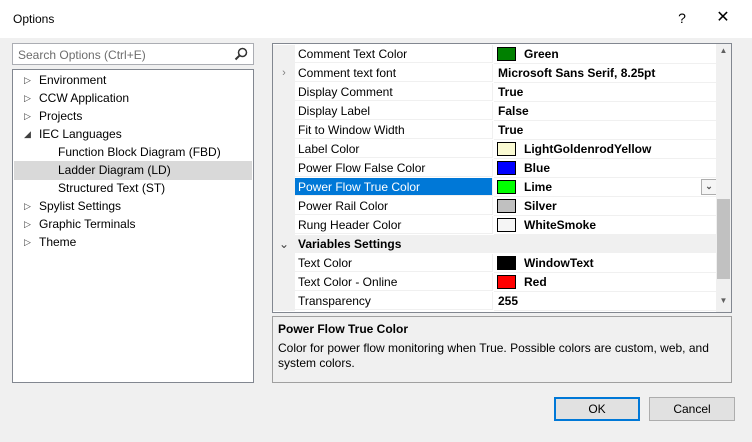 This screenshot has width=752, height=442. I want to click on property-row: Text Color WindowText, so click(494, 263).